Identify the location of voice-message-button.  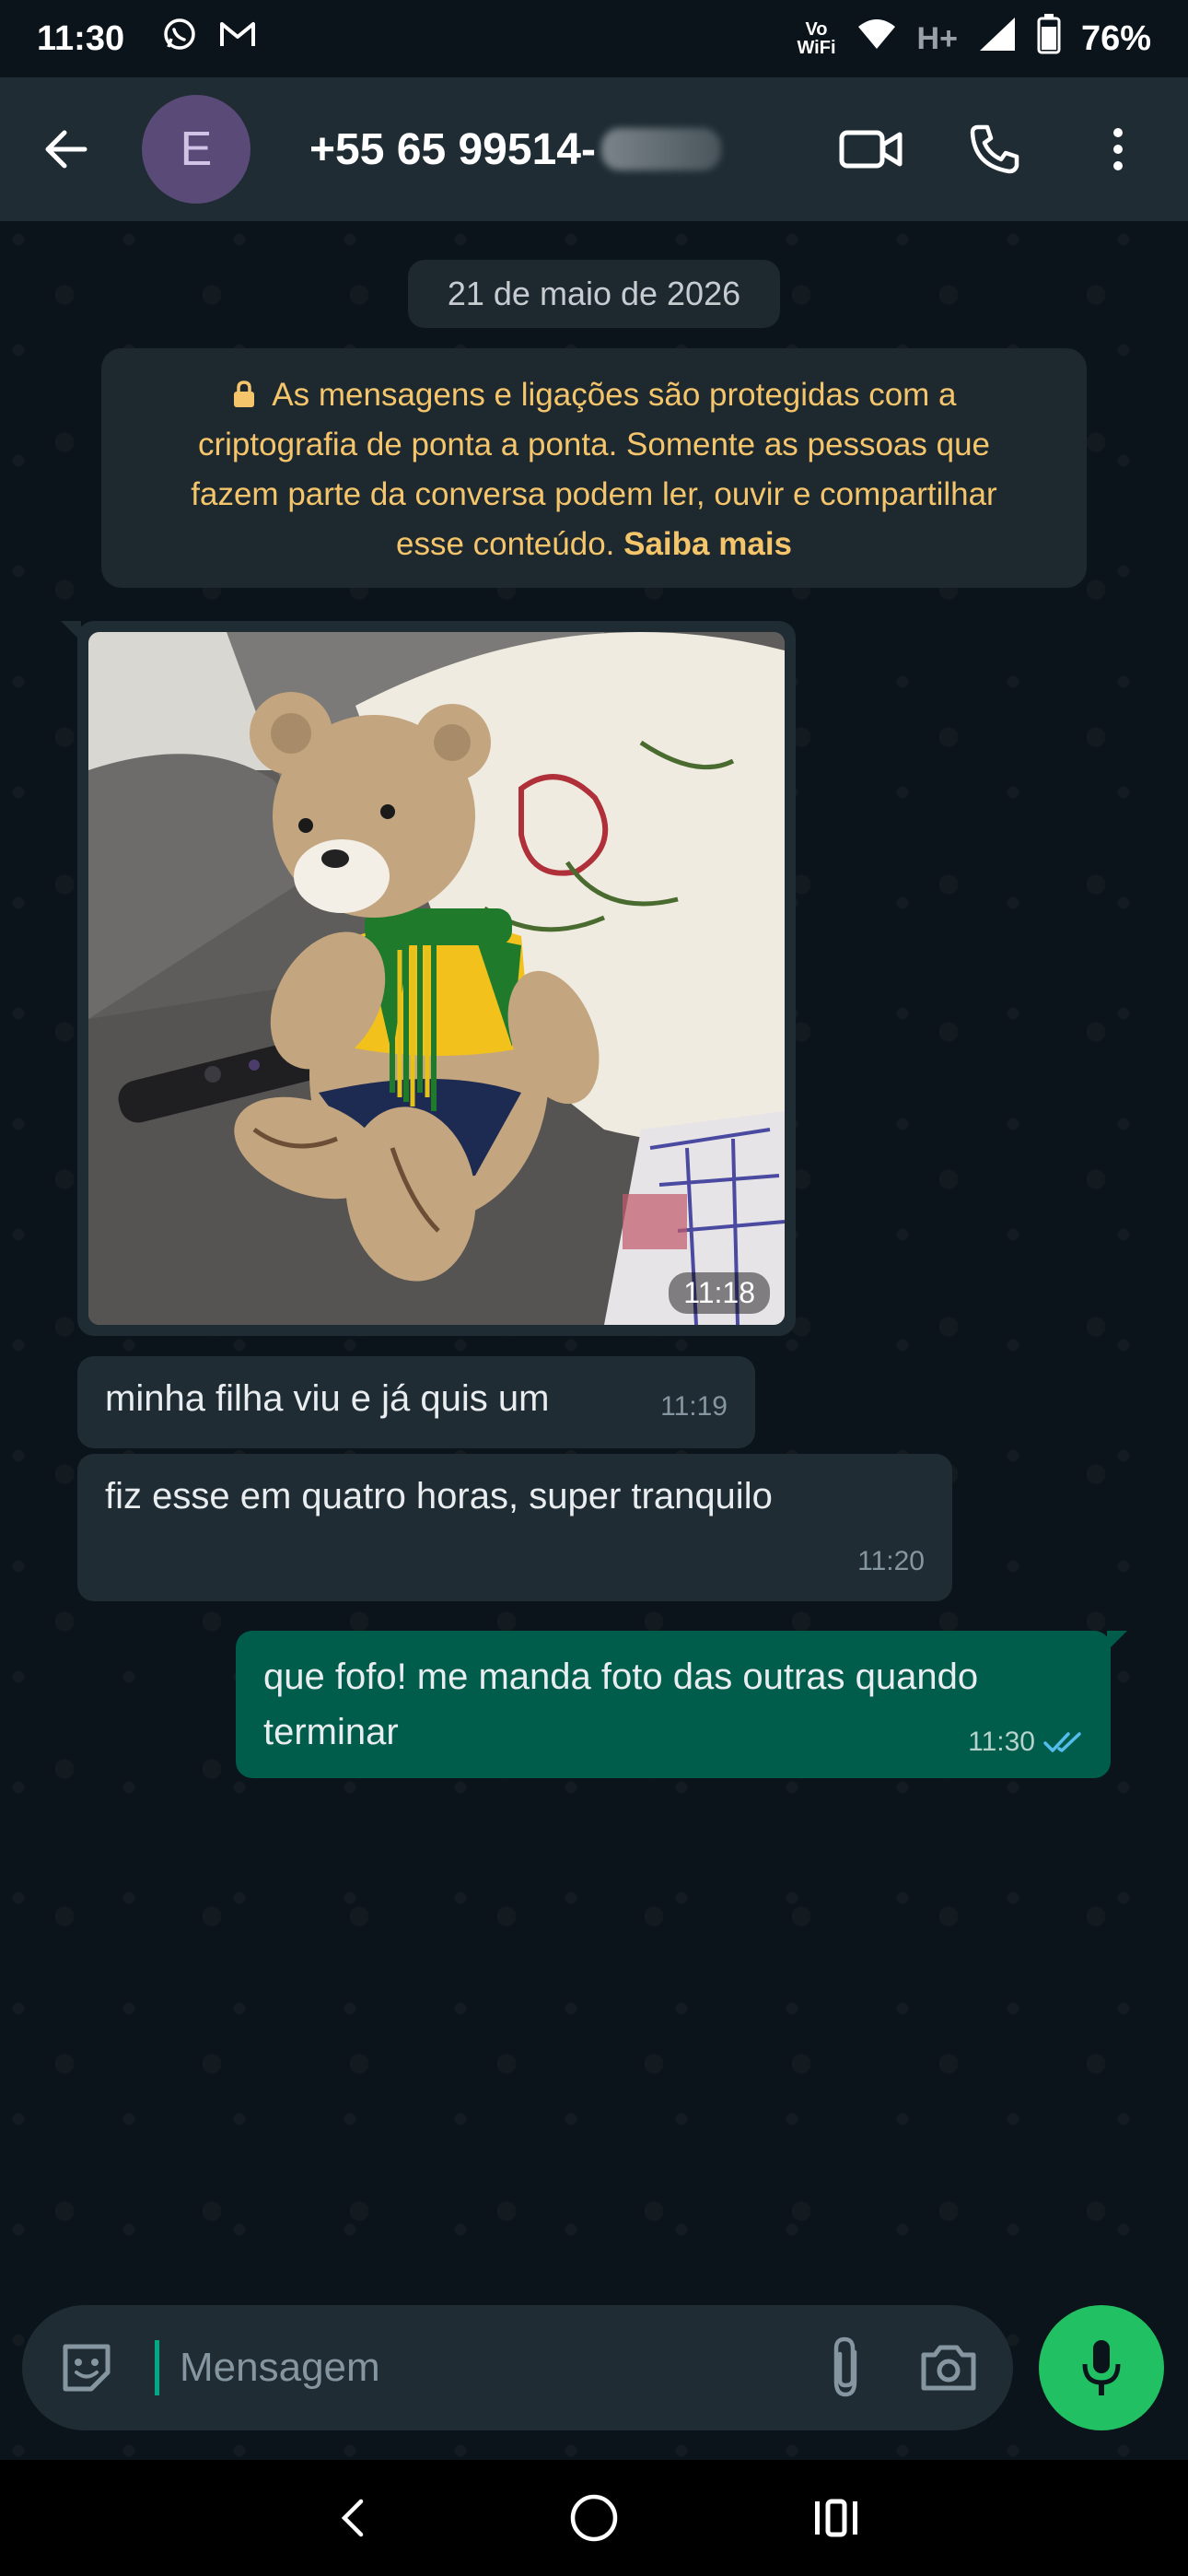
(1101, 2367).